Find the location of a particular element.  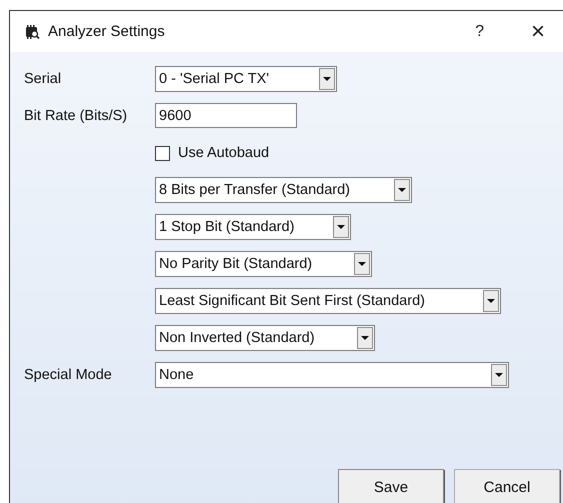

chip-icon is located at coordinates (32, 32).